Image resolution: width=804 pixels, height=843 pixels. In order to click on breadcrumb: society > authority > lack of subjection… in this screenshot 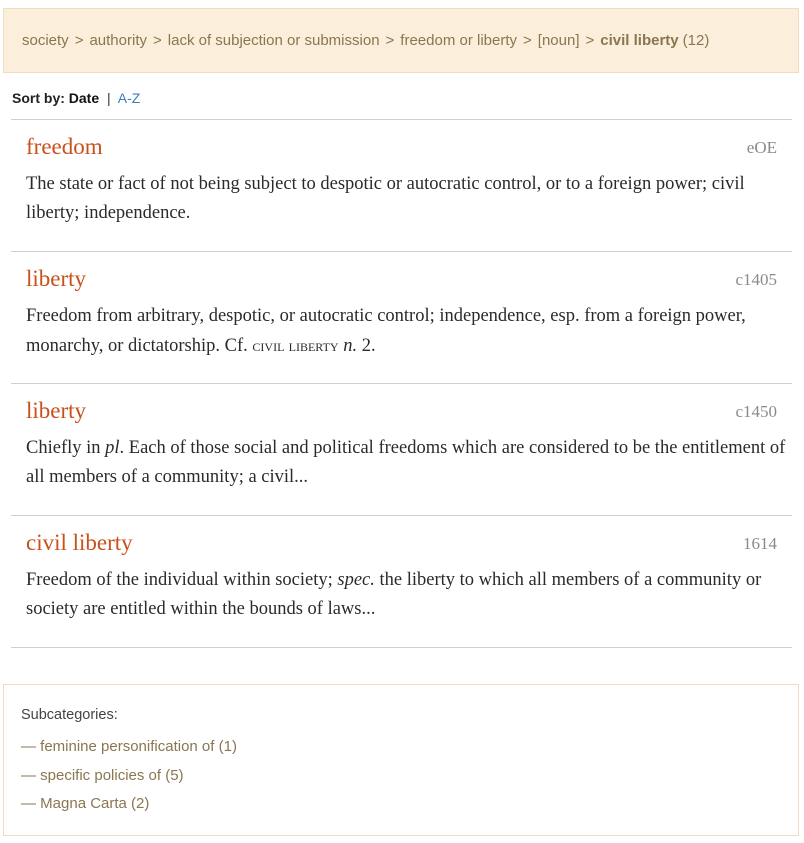, I will do `click(401, 40)`.